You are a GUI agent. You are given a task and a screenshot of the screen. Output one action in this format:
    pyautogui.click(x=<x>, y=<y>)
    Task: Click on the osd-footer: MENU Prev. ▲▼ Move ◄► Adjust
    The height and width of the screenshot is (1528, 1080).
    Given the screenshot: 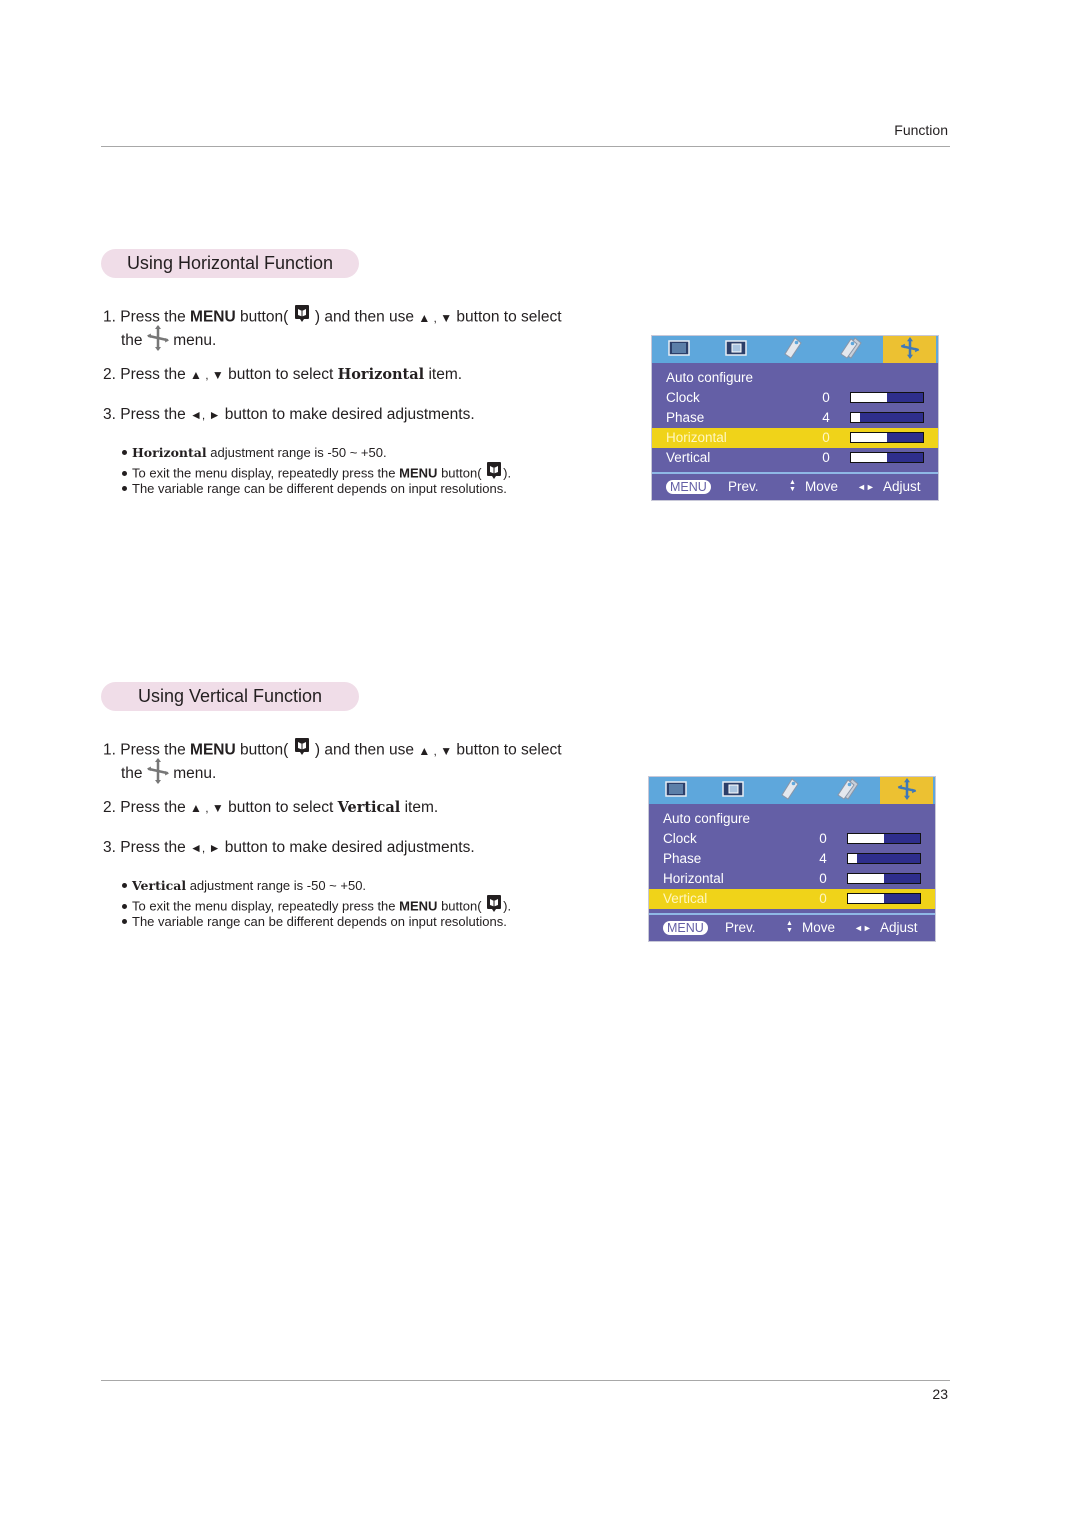 What is the action you would take?
    pyautogui.click(x=795, y=487)
    